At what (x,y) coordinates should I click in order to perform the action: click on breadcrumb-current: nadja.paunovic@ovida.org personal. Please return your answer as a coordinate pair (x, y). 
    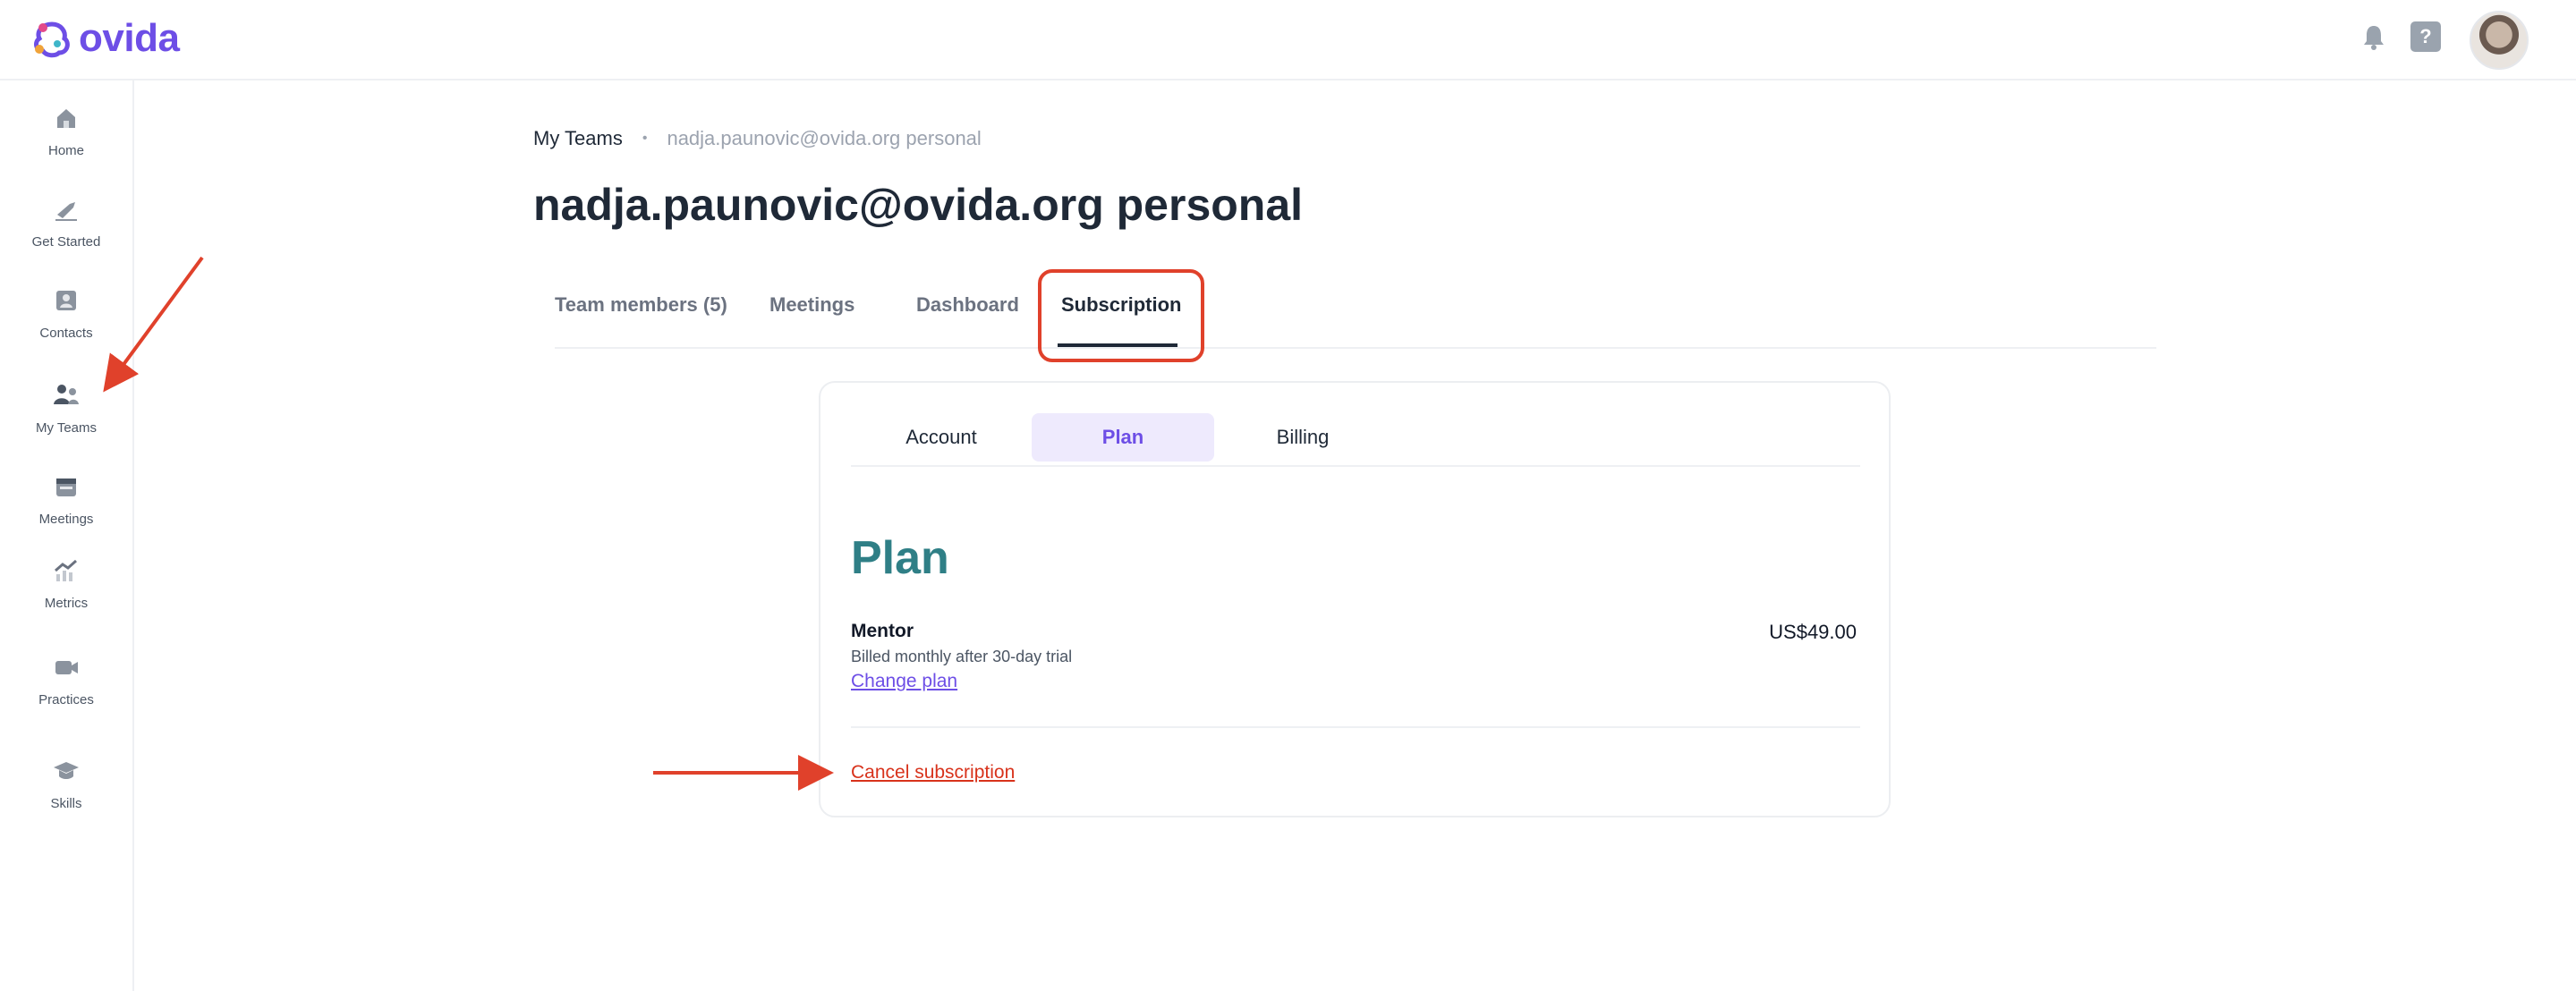
    Looking at the image, I should click on (824, 138).